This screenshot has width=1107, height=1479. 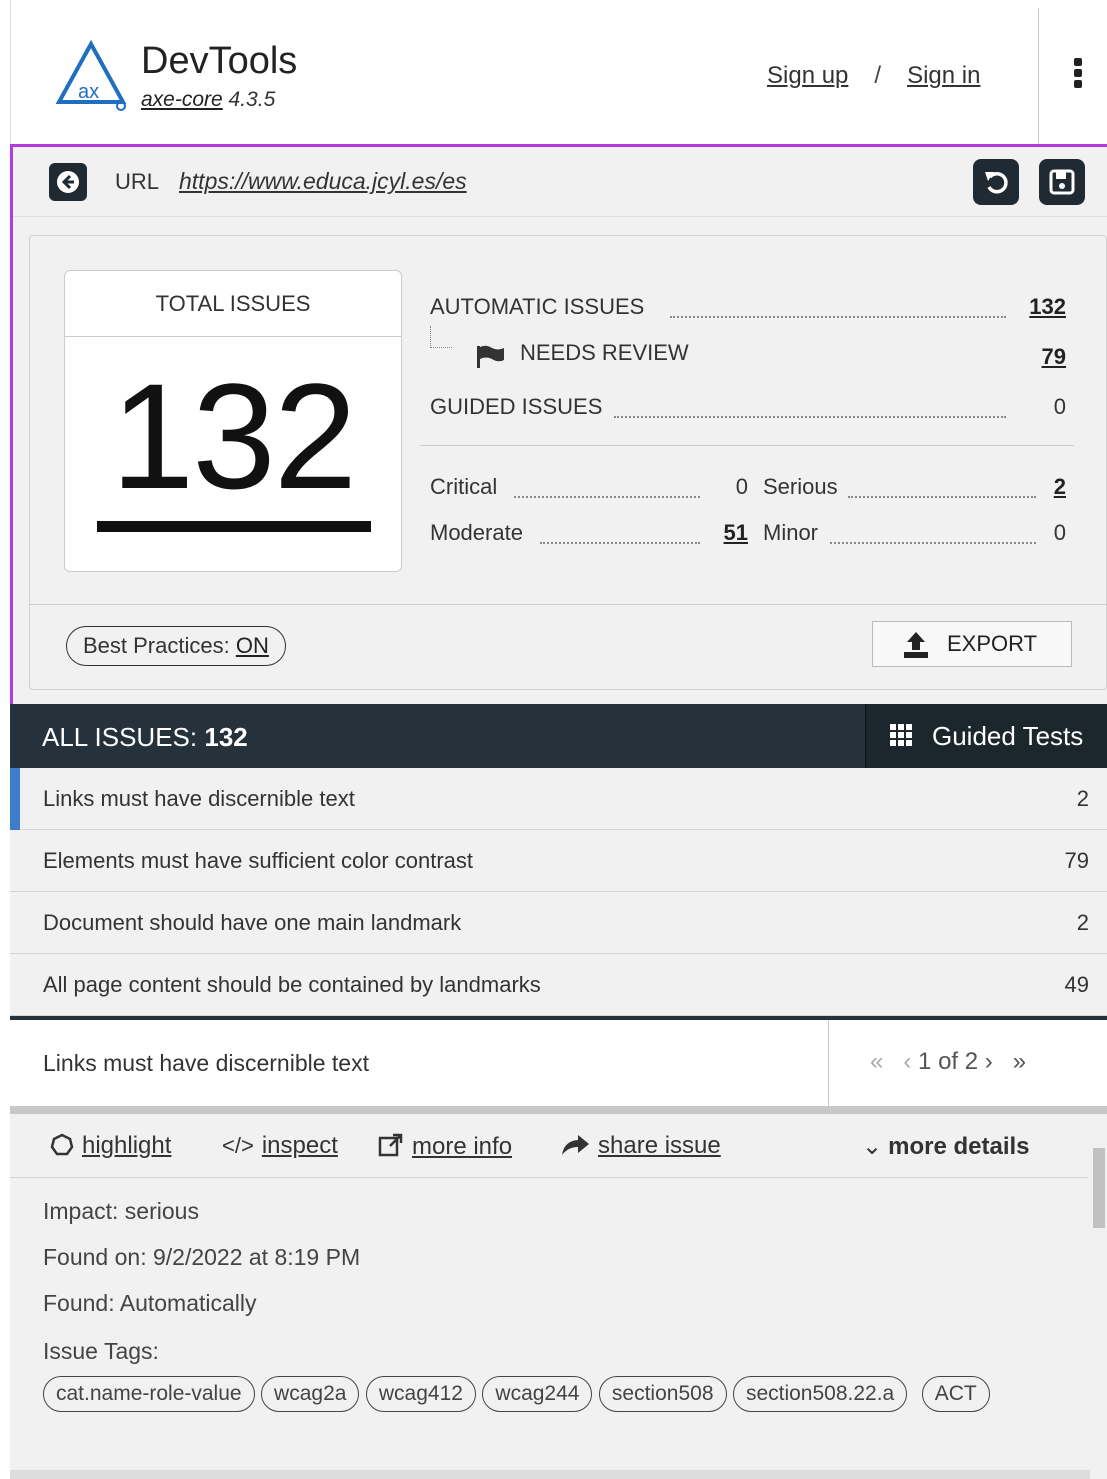 What do you see at coordinates (233, 436) in the screenshot?
I see `total-issues-count: 132` at bounding box center [233, 436].